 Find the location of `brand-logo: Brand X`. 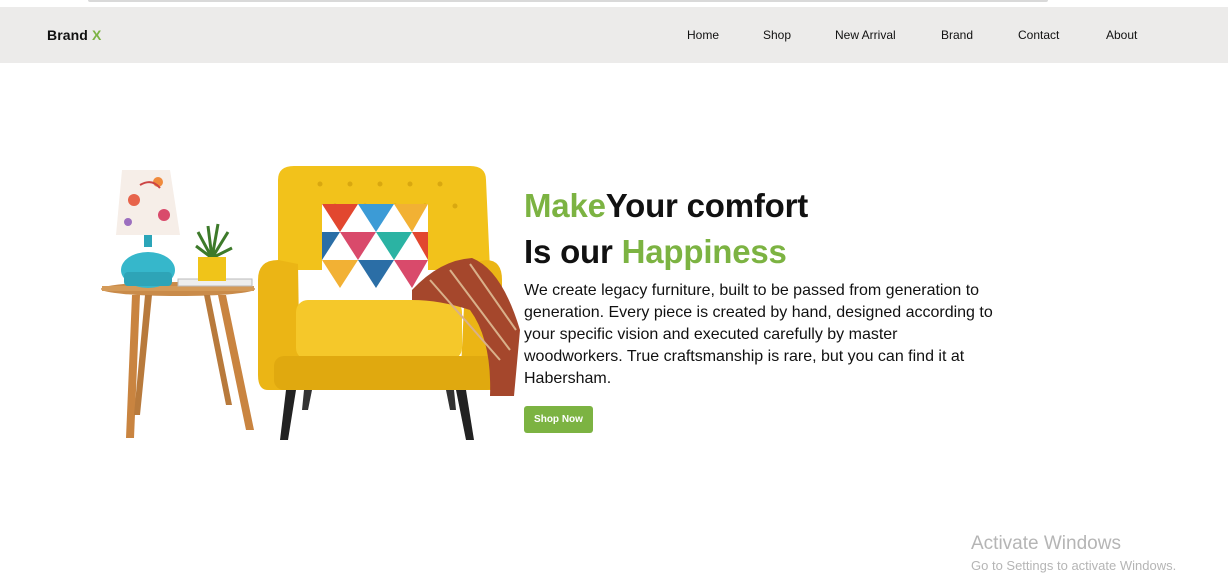

brand-logo: Brand X is located at coordinates (74, 35).